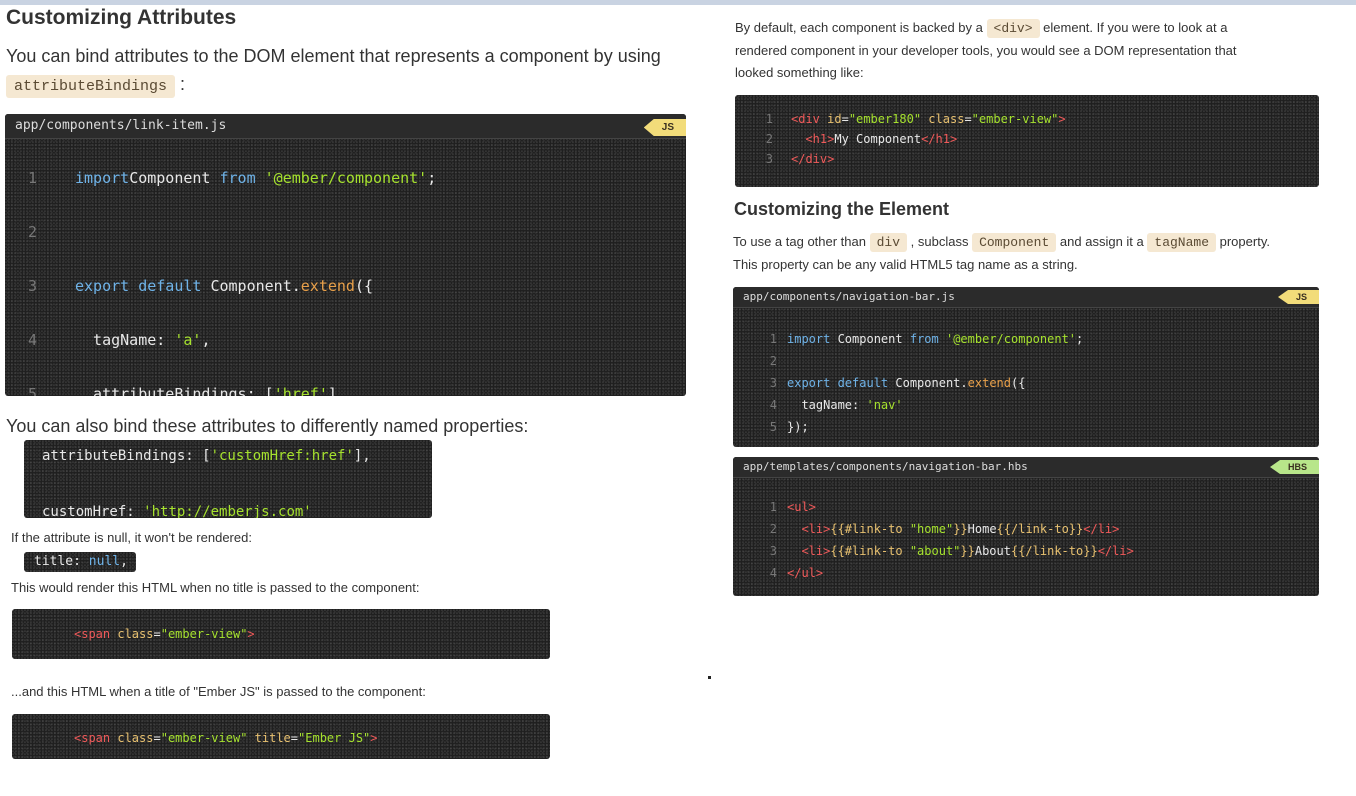 The width and height of the screenshot is (1356, 796). I want to click on line-number: 1, so click(769, 119).